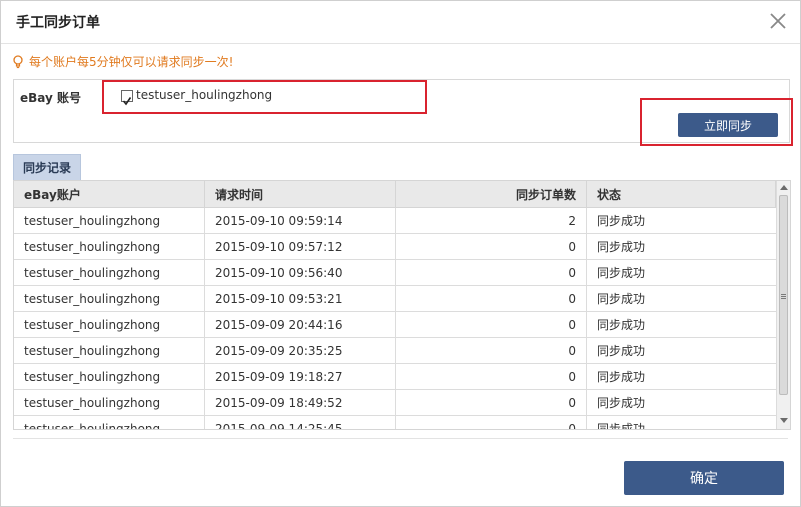  Describe the element at coordinates (47, 167) in the screenshot. I see `tab-sync-records: 同步记录` at that location.